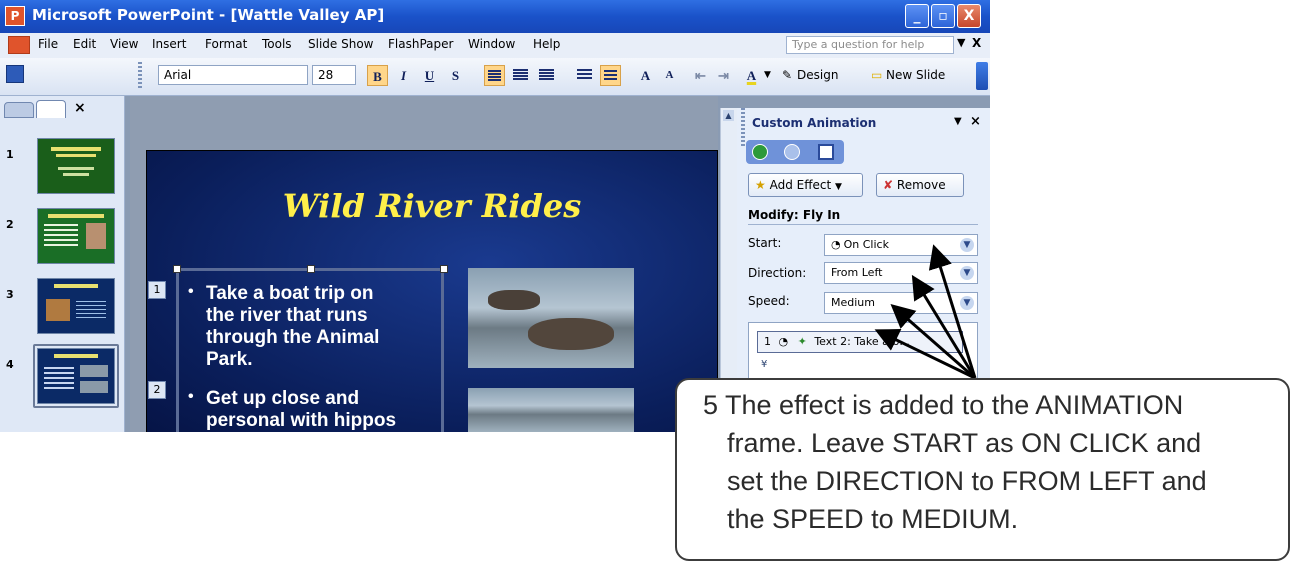 The width and height of the screenshot is (1290, 561). What do you see at coordinates (873, 519) in the screenshot?
I see `callout-line-4: the SPEED to MEDIUM.` at bounding box center [873, 519].